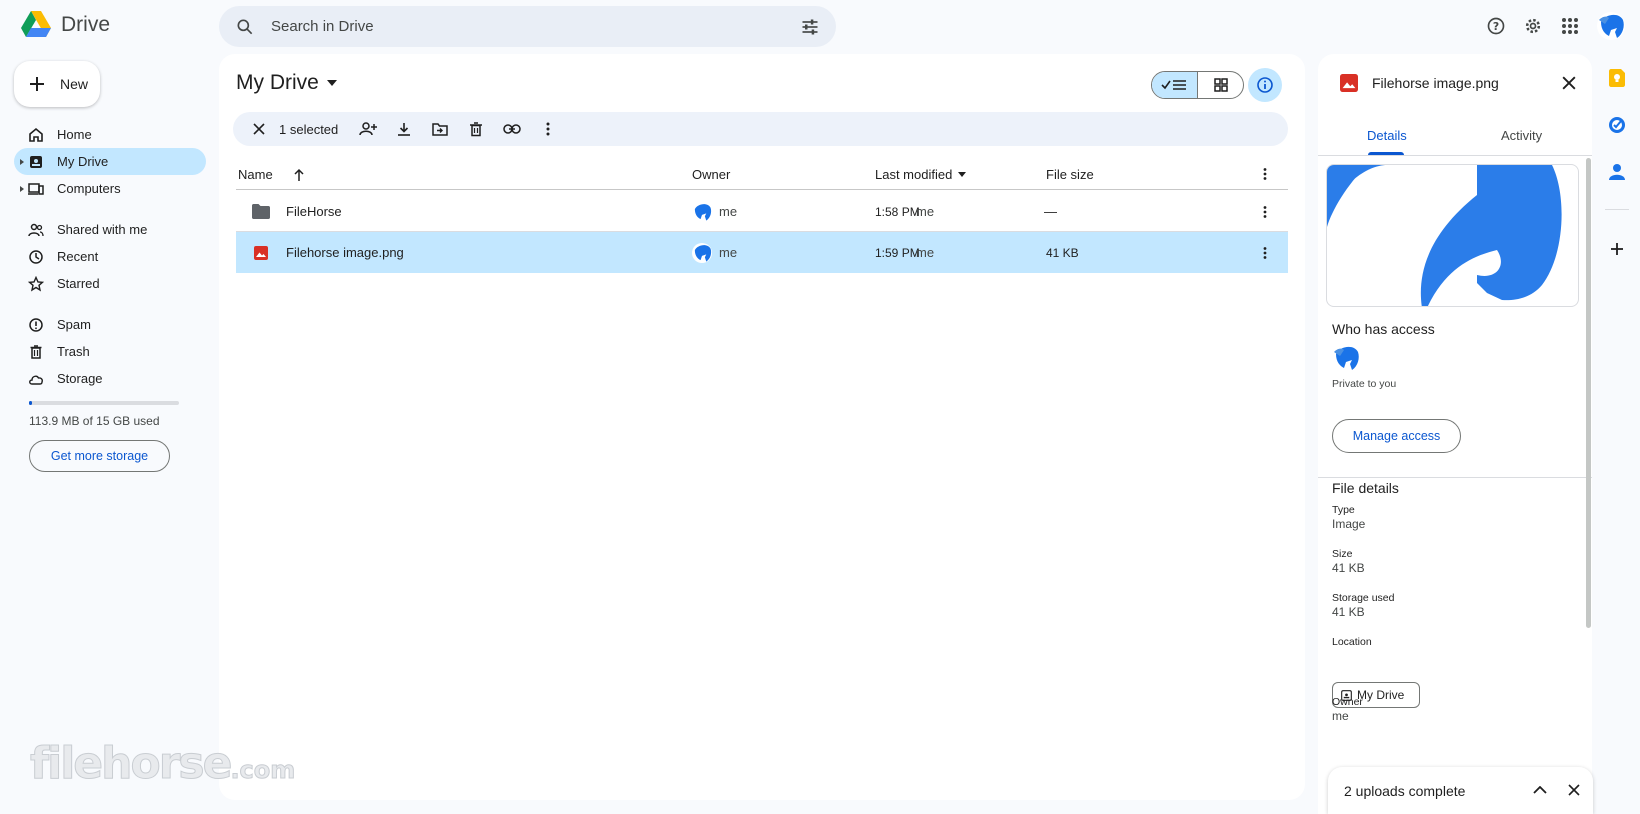 The width and height of the screenshot is (1640, 814). I want to click on sidebar-item-label: Starred, so click(78, 283).